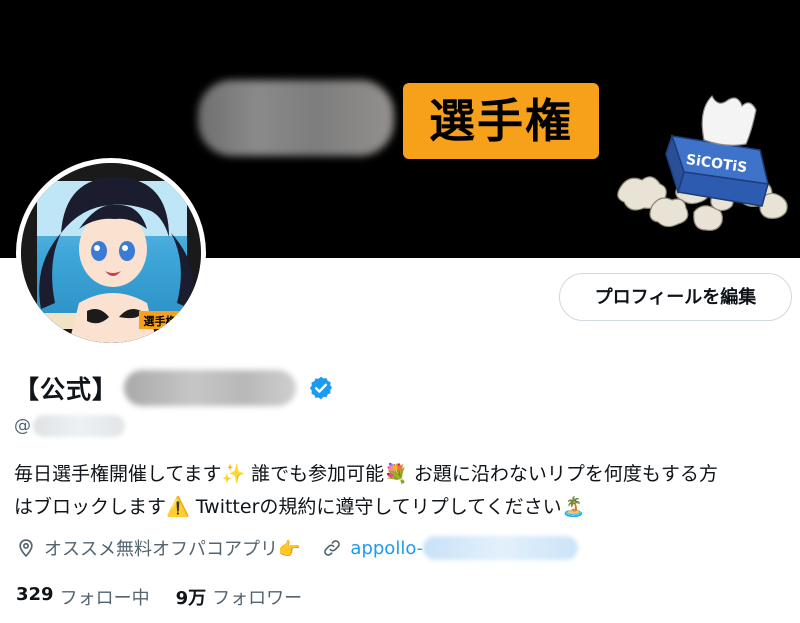 Image resolution: width=800 pixels, height=623 pixels. I want to click on followers-label: フォロワー, so click(257, 598).